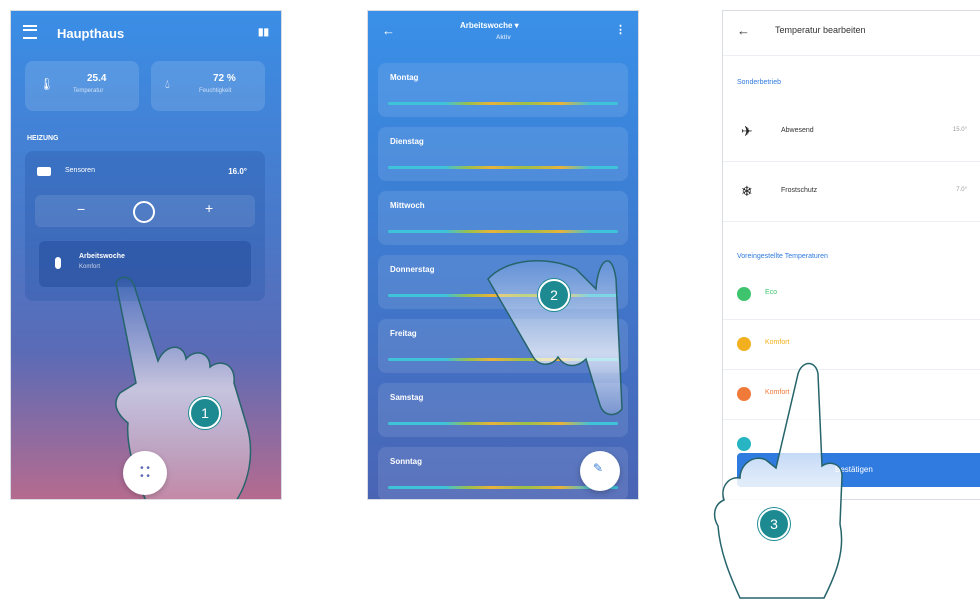  What do you see at coordinates (747, 191) in the screenshot?
I see `snowflake-icon: ❄︎` at bounding box center [747, 191].